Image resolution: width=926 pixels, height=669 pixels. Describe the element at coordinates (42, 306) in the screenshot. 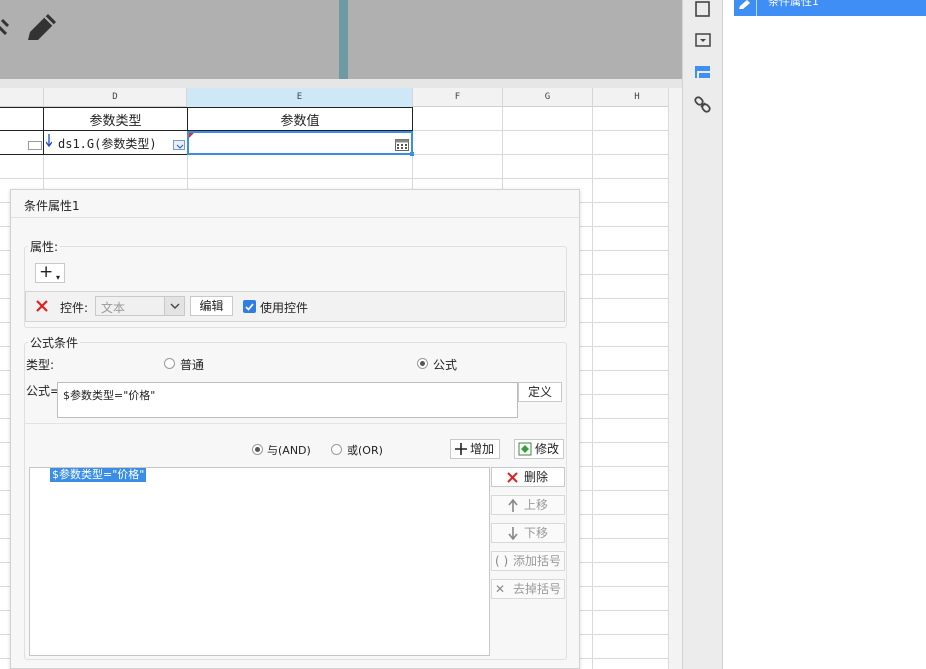

I see `remove-attribute-icon` at that location.